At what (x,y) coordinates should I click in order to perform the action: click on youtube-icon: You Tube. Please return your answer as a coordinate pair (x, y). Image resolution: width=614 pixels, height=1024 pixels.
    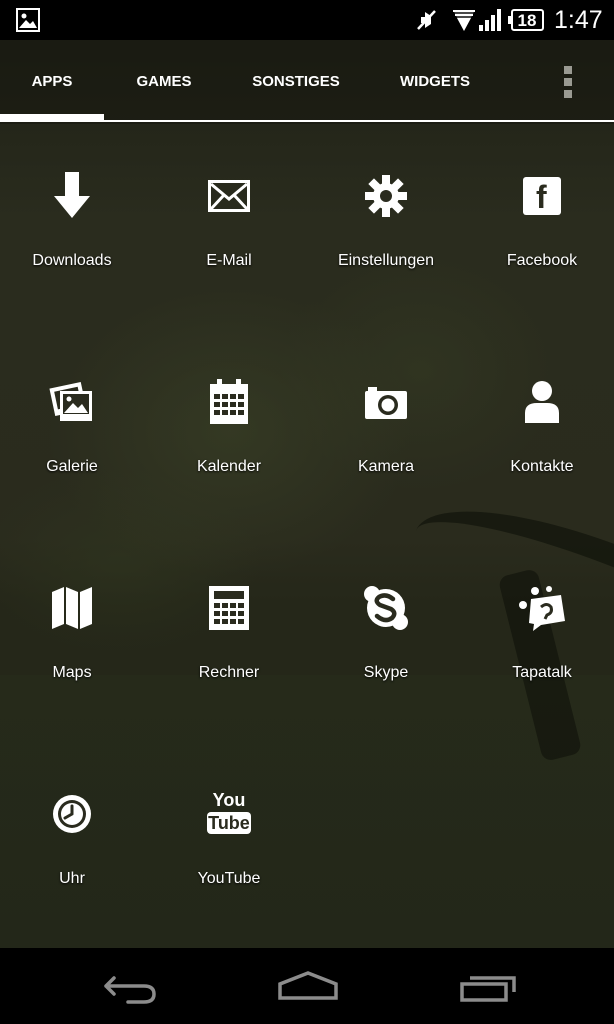
    Looking at the image, I should click on (229, 814).